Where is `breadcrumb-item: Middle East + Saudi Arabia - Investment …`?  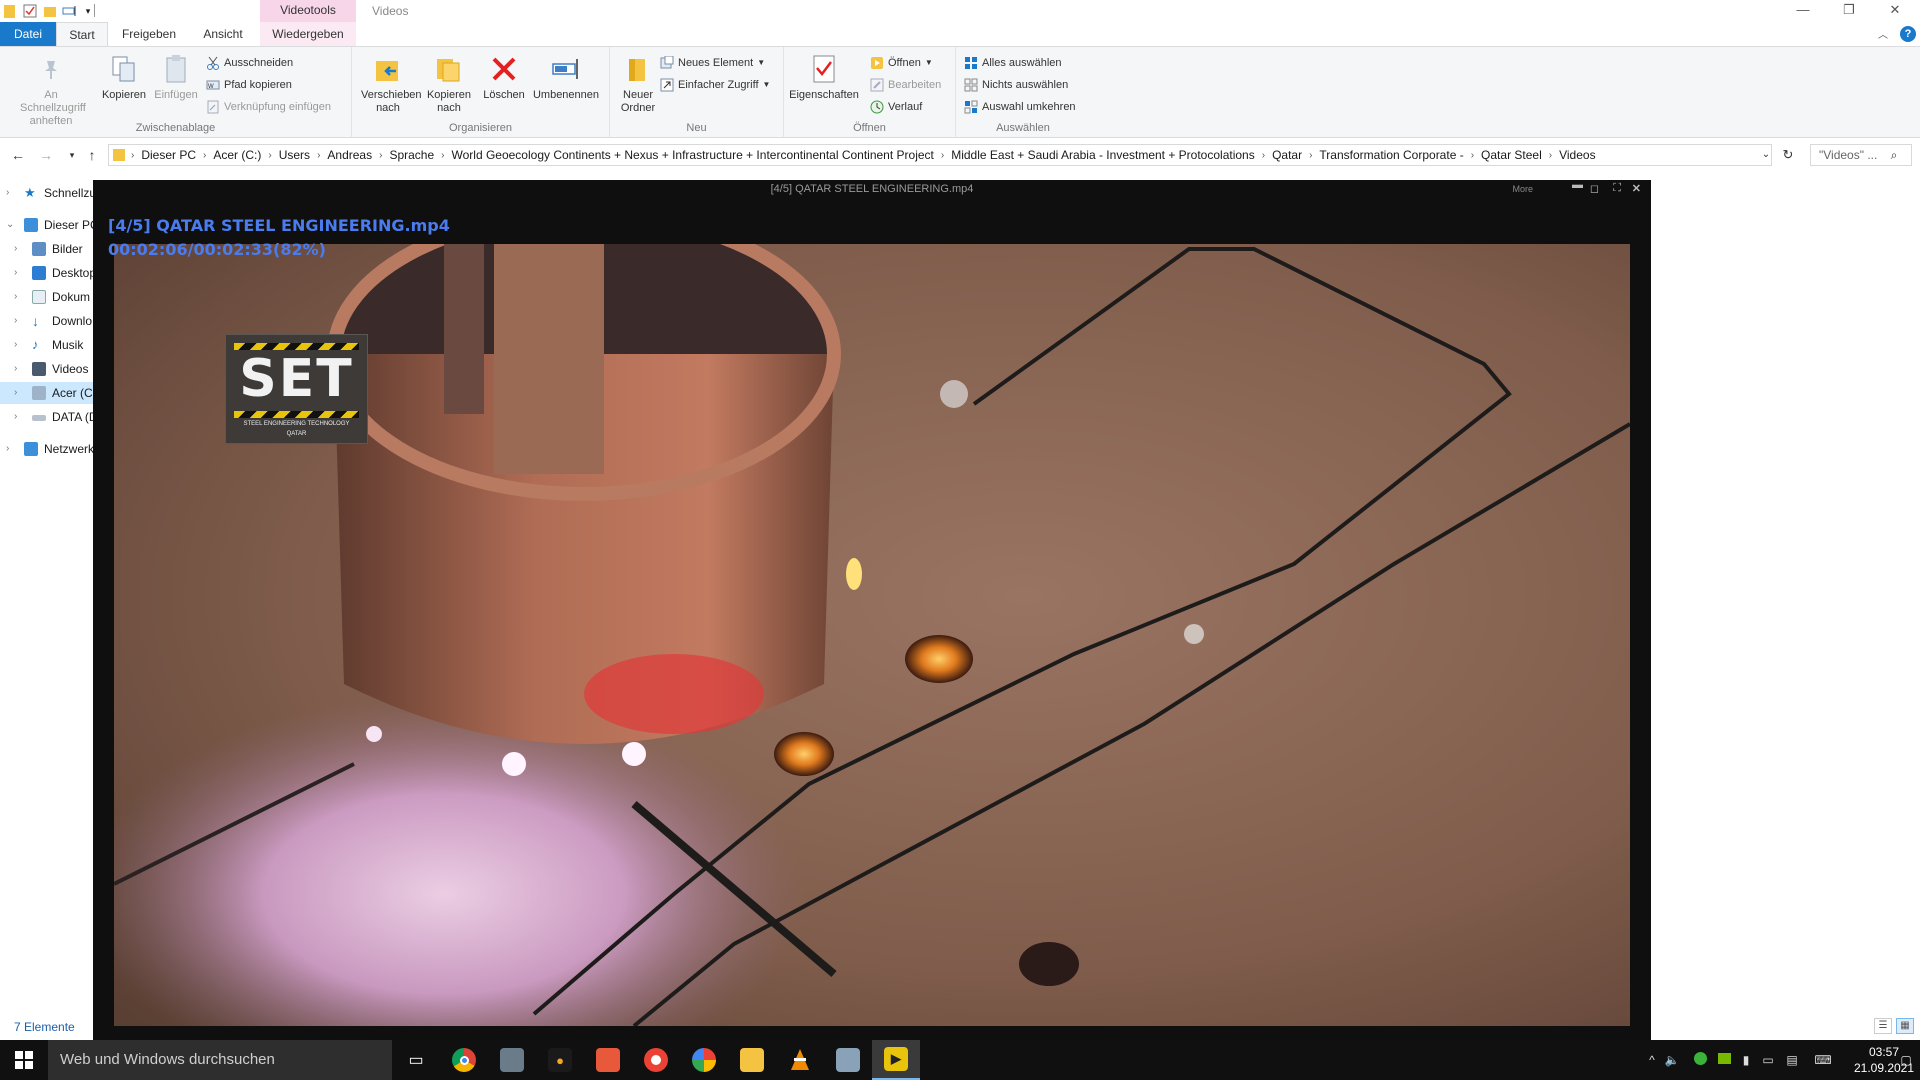 breadcrumb-item: Middle East + Saudi Arabia - Investment … is located at coordinates (1103, 155).